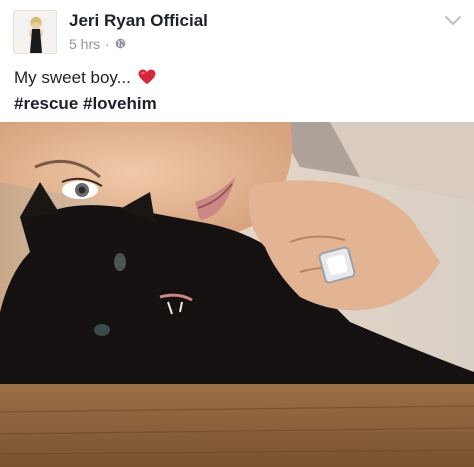 The width and height of the screenshot is (474, 467). I want to click on post-meta: 5 hrs ·, so click(97, 44).